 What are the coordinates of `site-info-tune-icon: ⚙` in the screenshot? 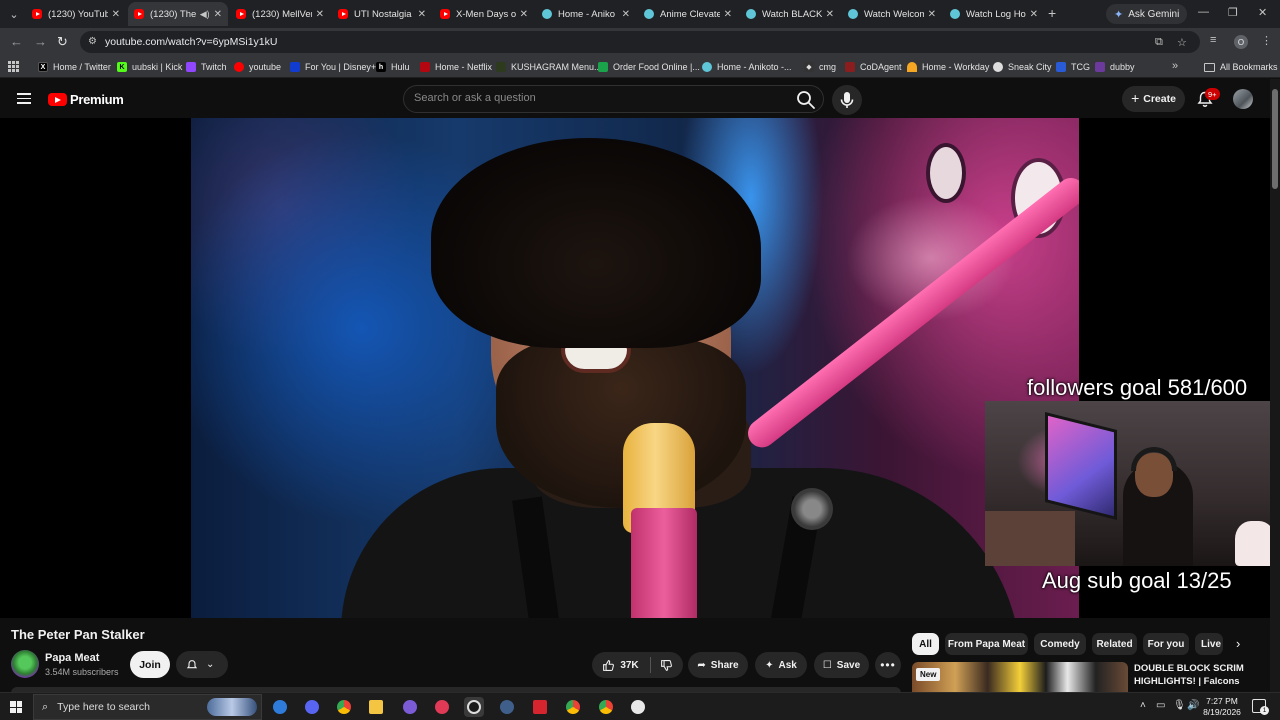 It's located at (92, 41).